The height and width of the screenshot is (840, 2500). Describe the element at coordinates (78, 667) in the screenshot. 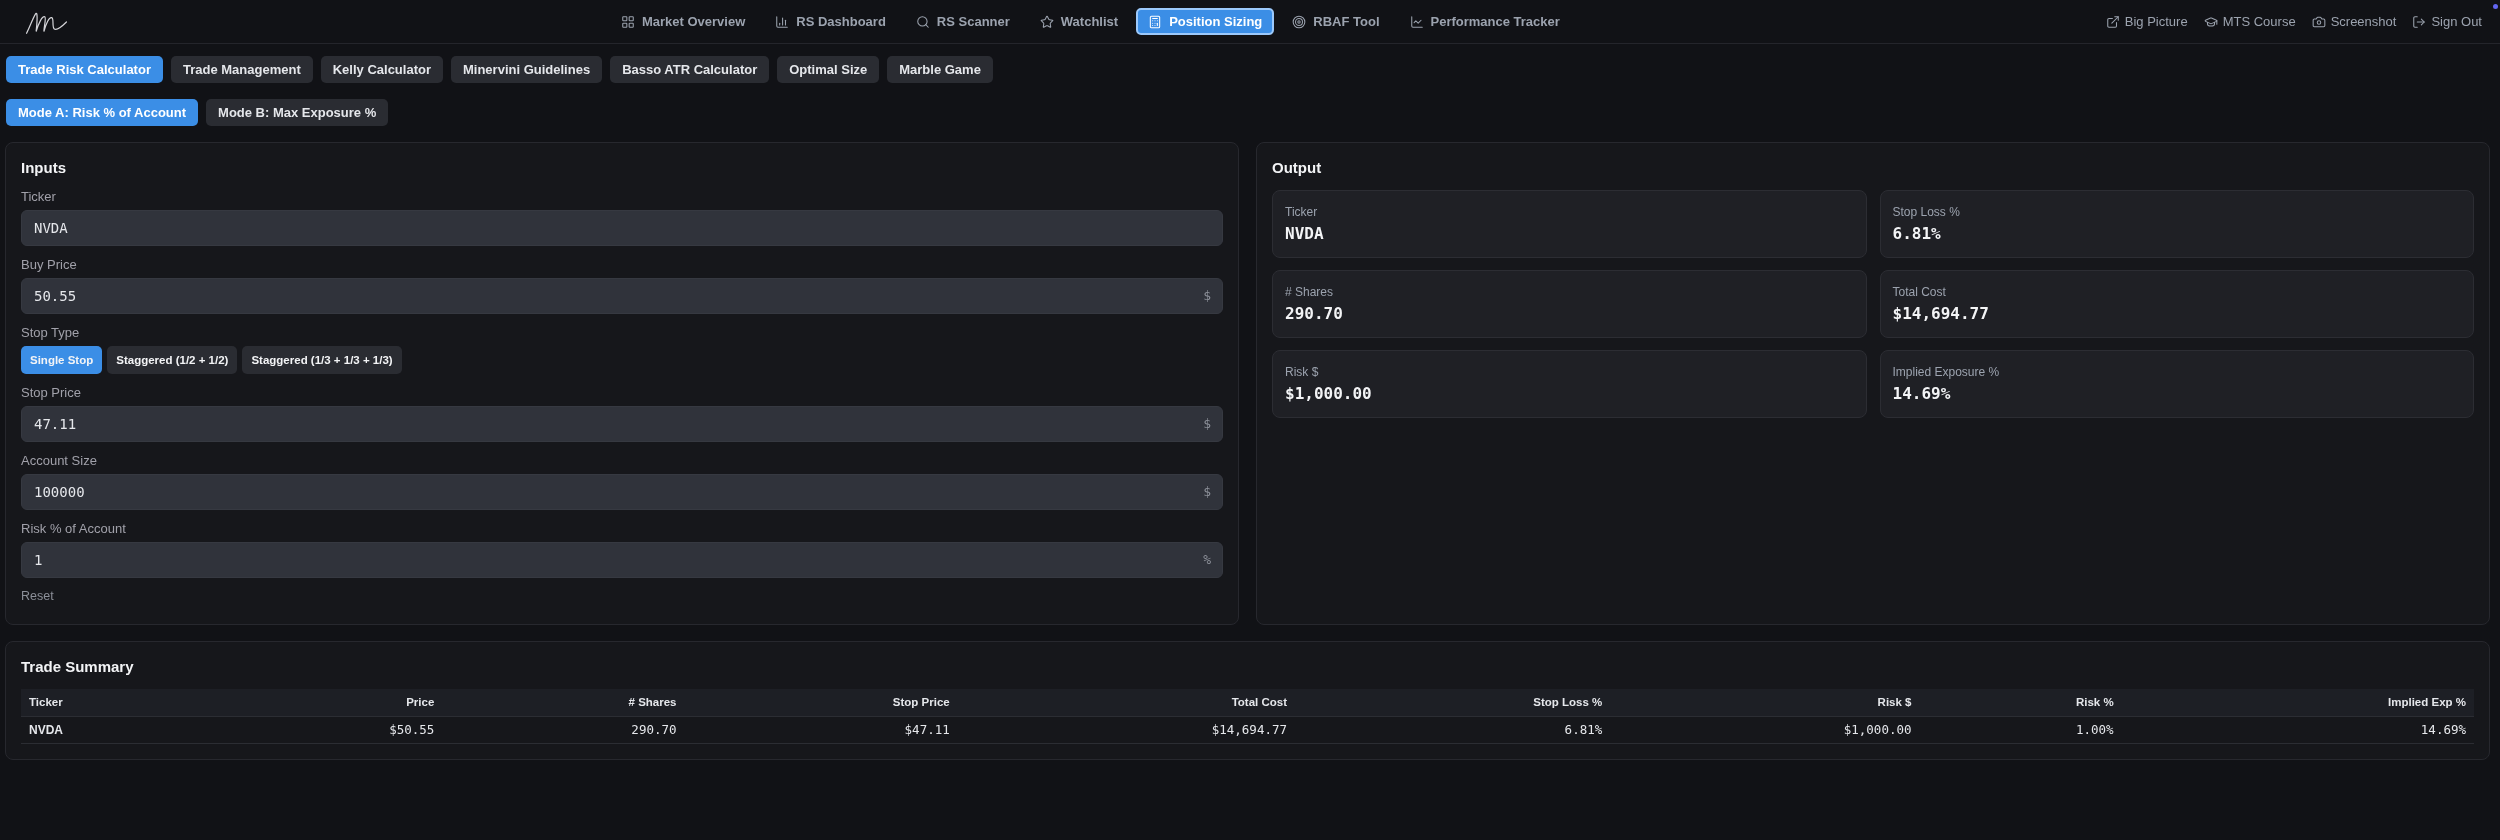

I see `panel-title: Trade Summary` at that location.